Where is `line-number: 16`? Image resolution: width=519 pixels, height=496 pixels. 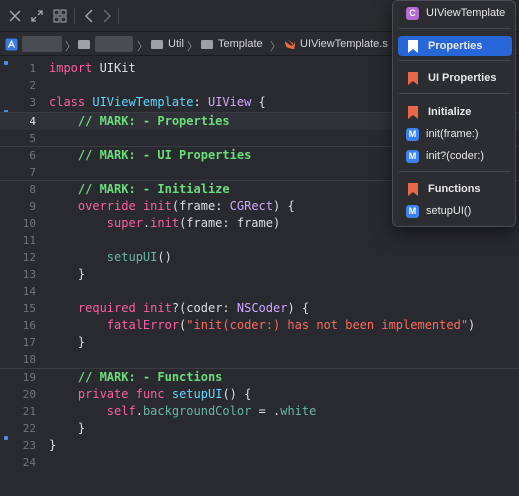 line-number: 16 is located at coordinates (29, 325).